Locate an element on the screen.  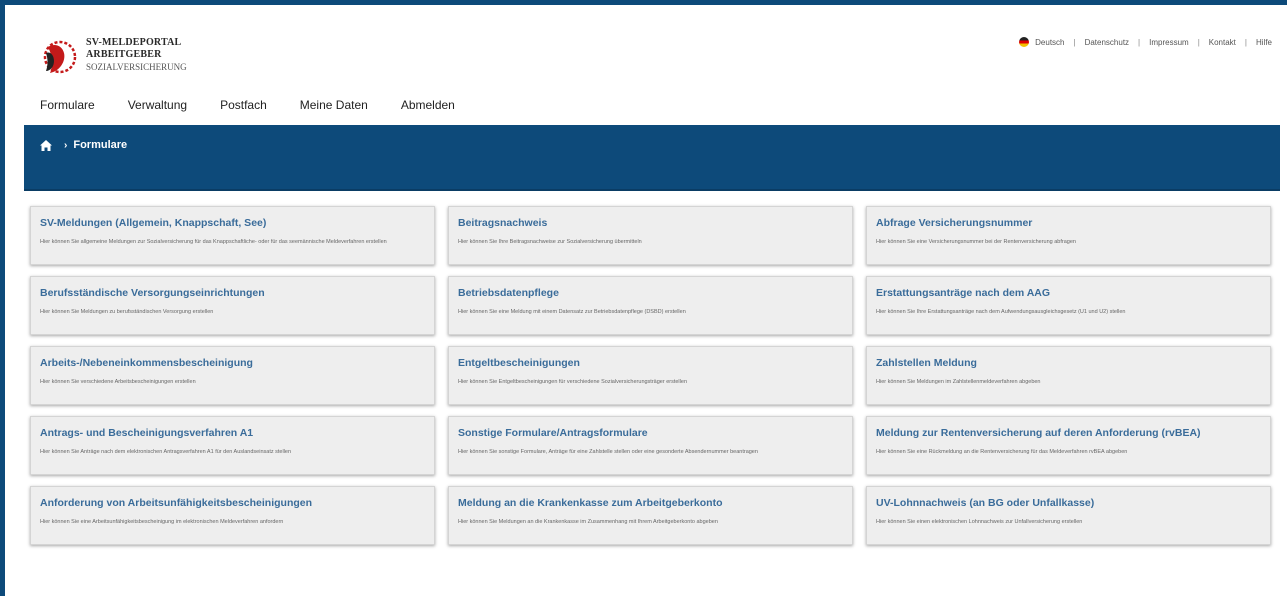
logo-tagline: SOZIALVERSICHERUNG is located at coordinates (136, 67).